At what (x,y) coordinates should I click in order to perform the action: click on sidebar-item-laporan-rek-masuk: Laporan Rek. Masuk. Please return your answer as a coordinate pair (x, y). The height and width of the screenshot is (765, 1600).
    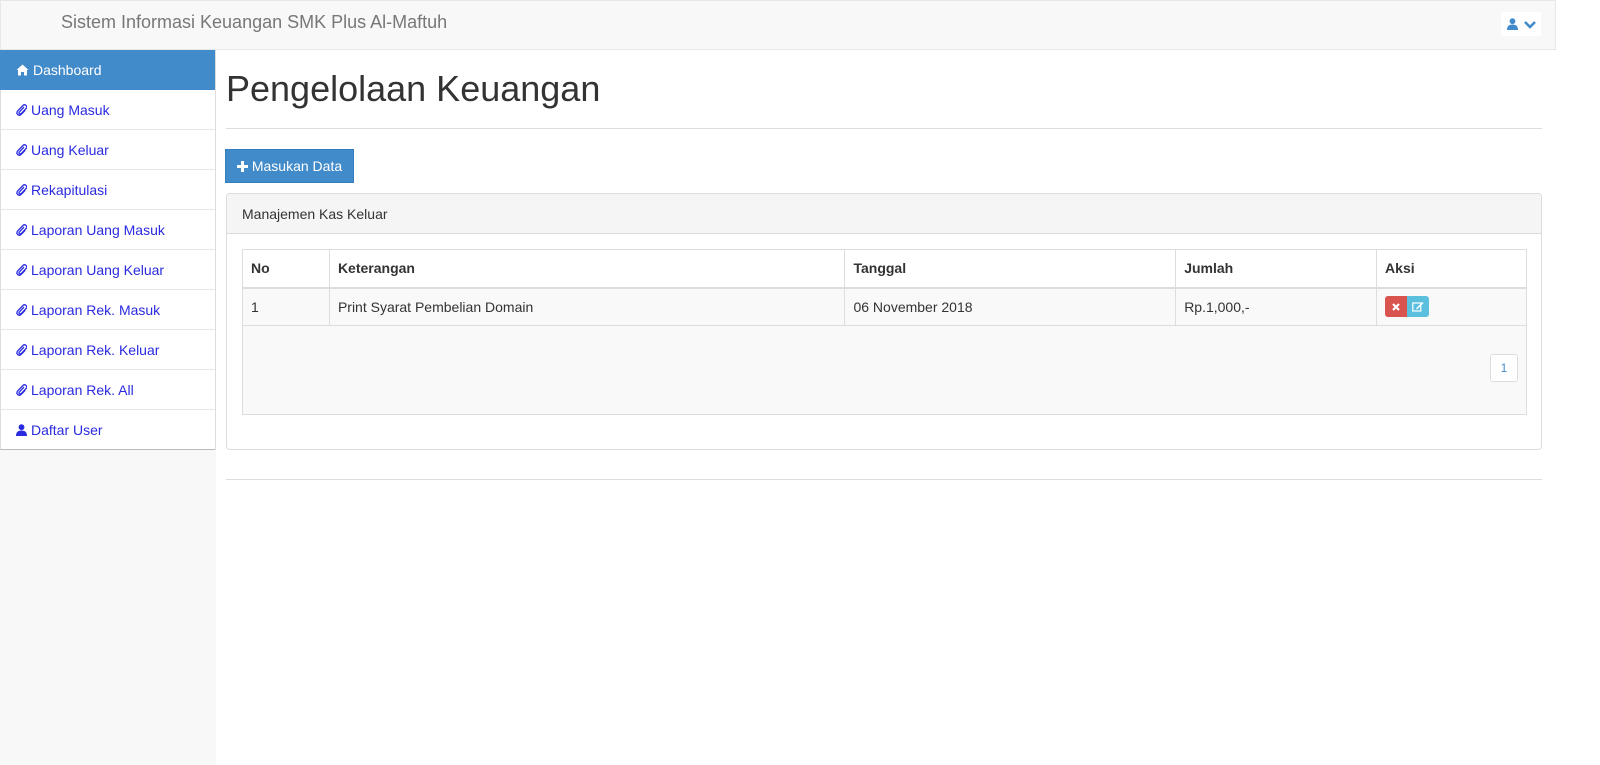
    Looking at the image, I should click on (107, 310).